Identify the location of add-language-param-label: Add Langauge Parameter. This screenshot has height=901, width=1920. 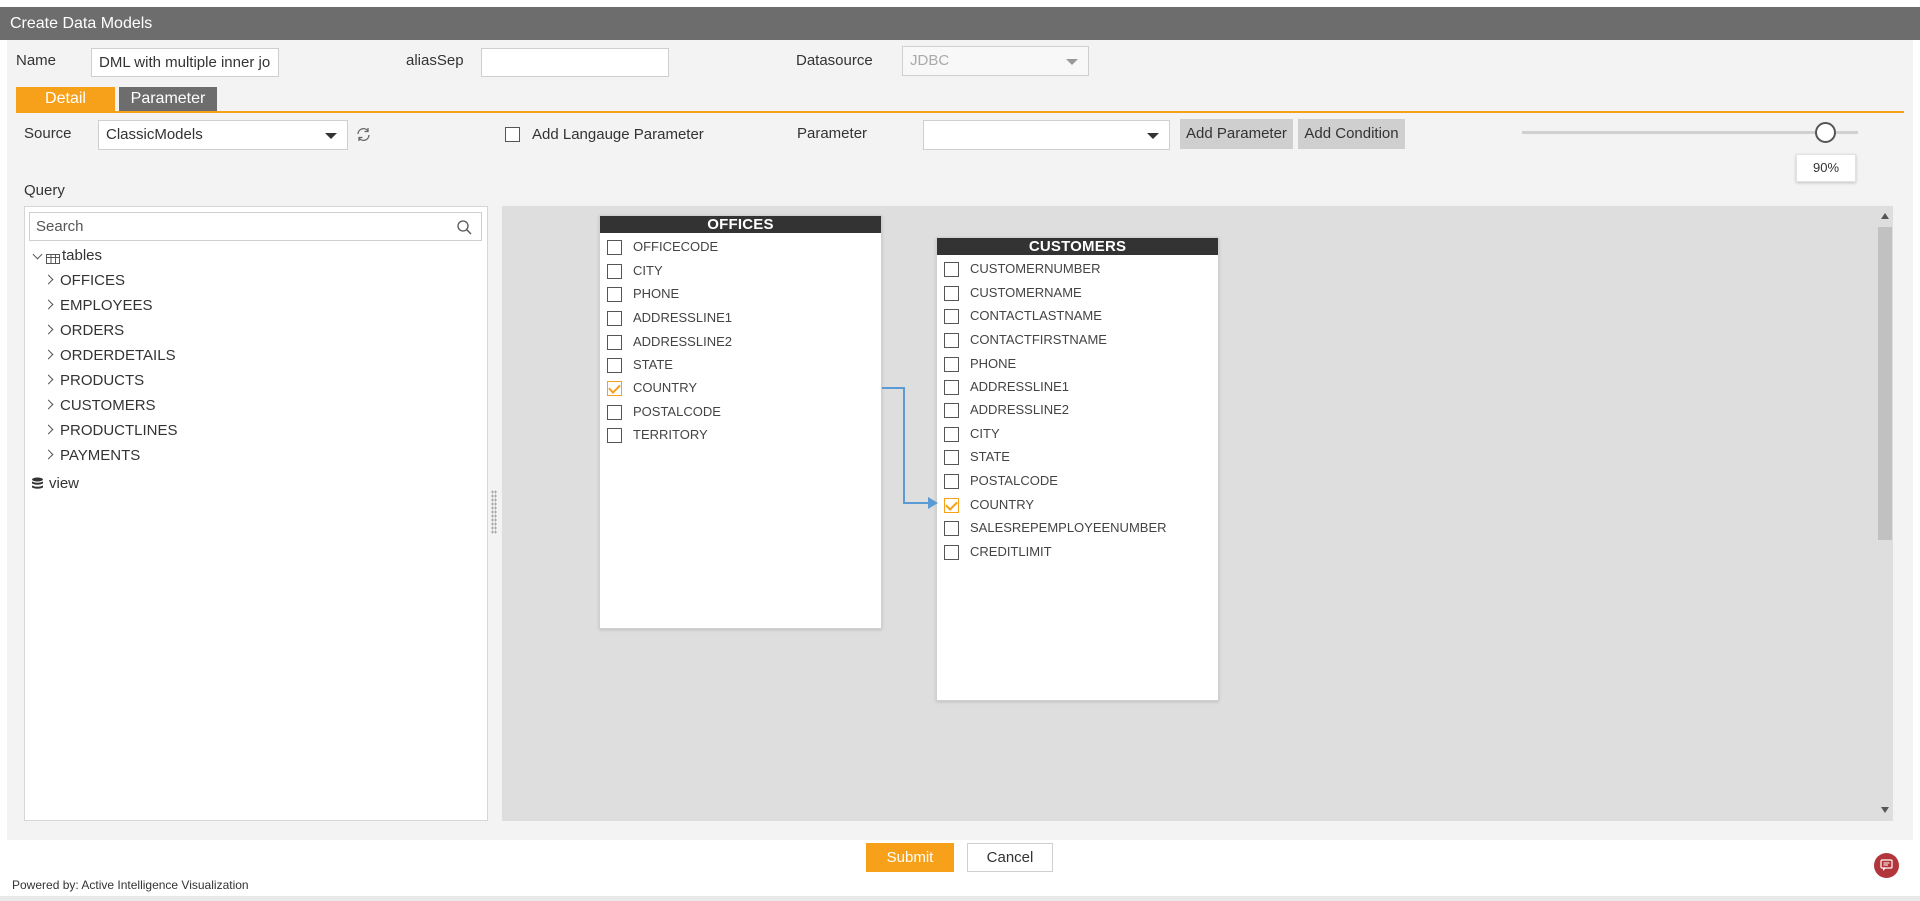
(618, 134).